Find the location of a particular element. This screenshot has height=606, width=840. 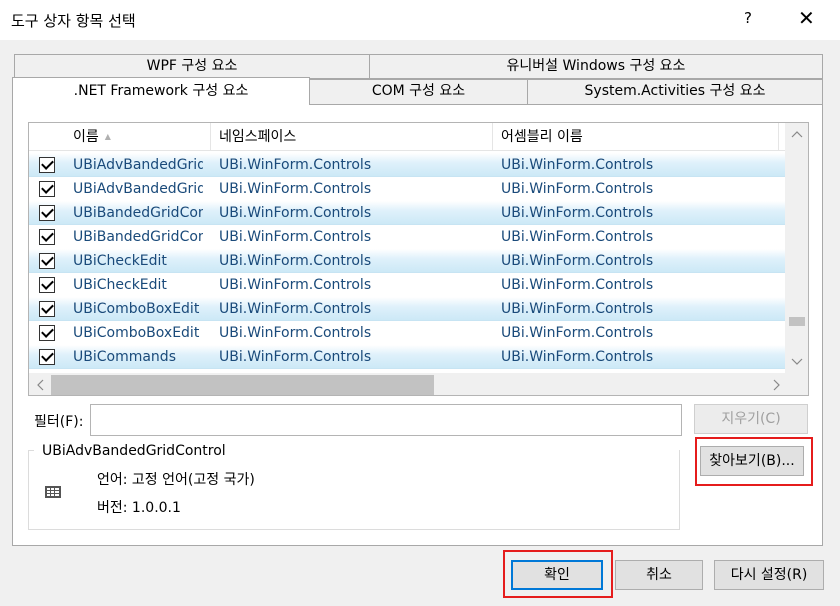

tab-wpf: WPF 구성 요소 is located at coordinates (192, 66).